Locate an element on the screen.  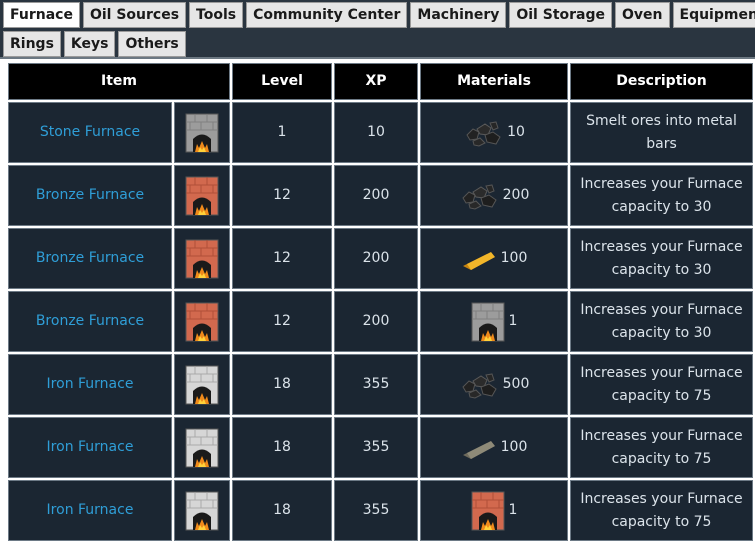
tab-community-center: Community Center is located at coordinates (327, 15).